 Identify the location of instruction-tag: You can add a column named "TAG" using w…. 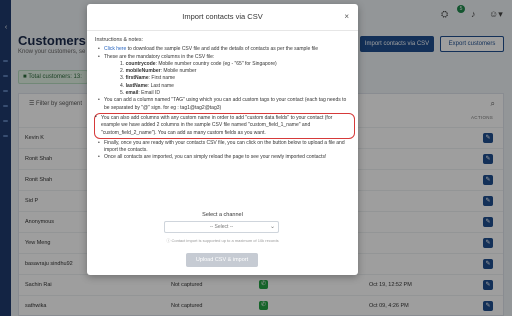
(224, 104).